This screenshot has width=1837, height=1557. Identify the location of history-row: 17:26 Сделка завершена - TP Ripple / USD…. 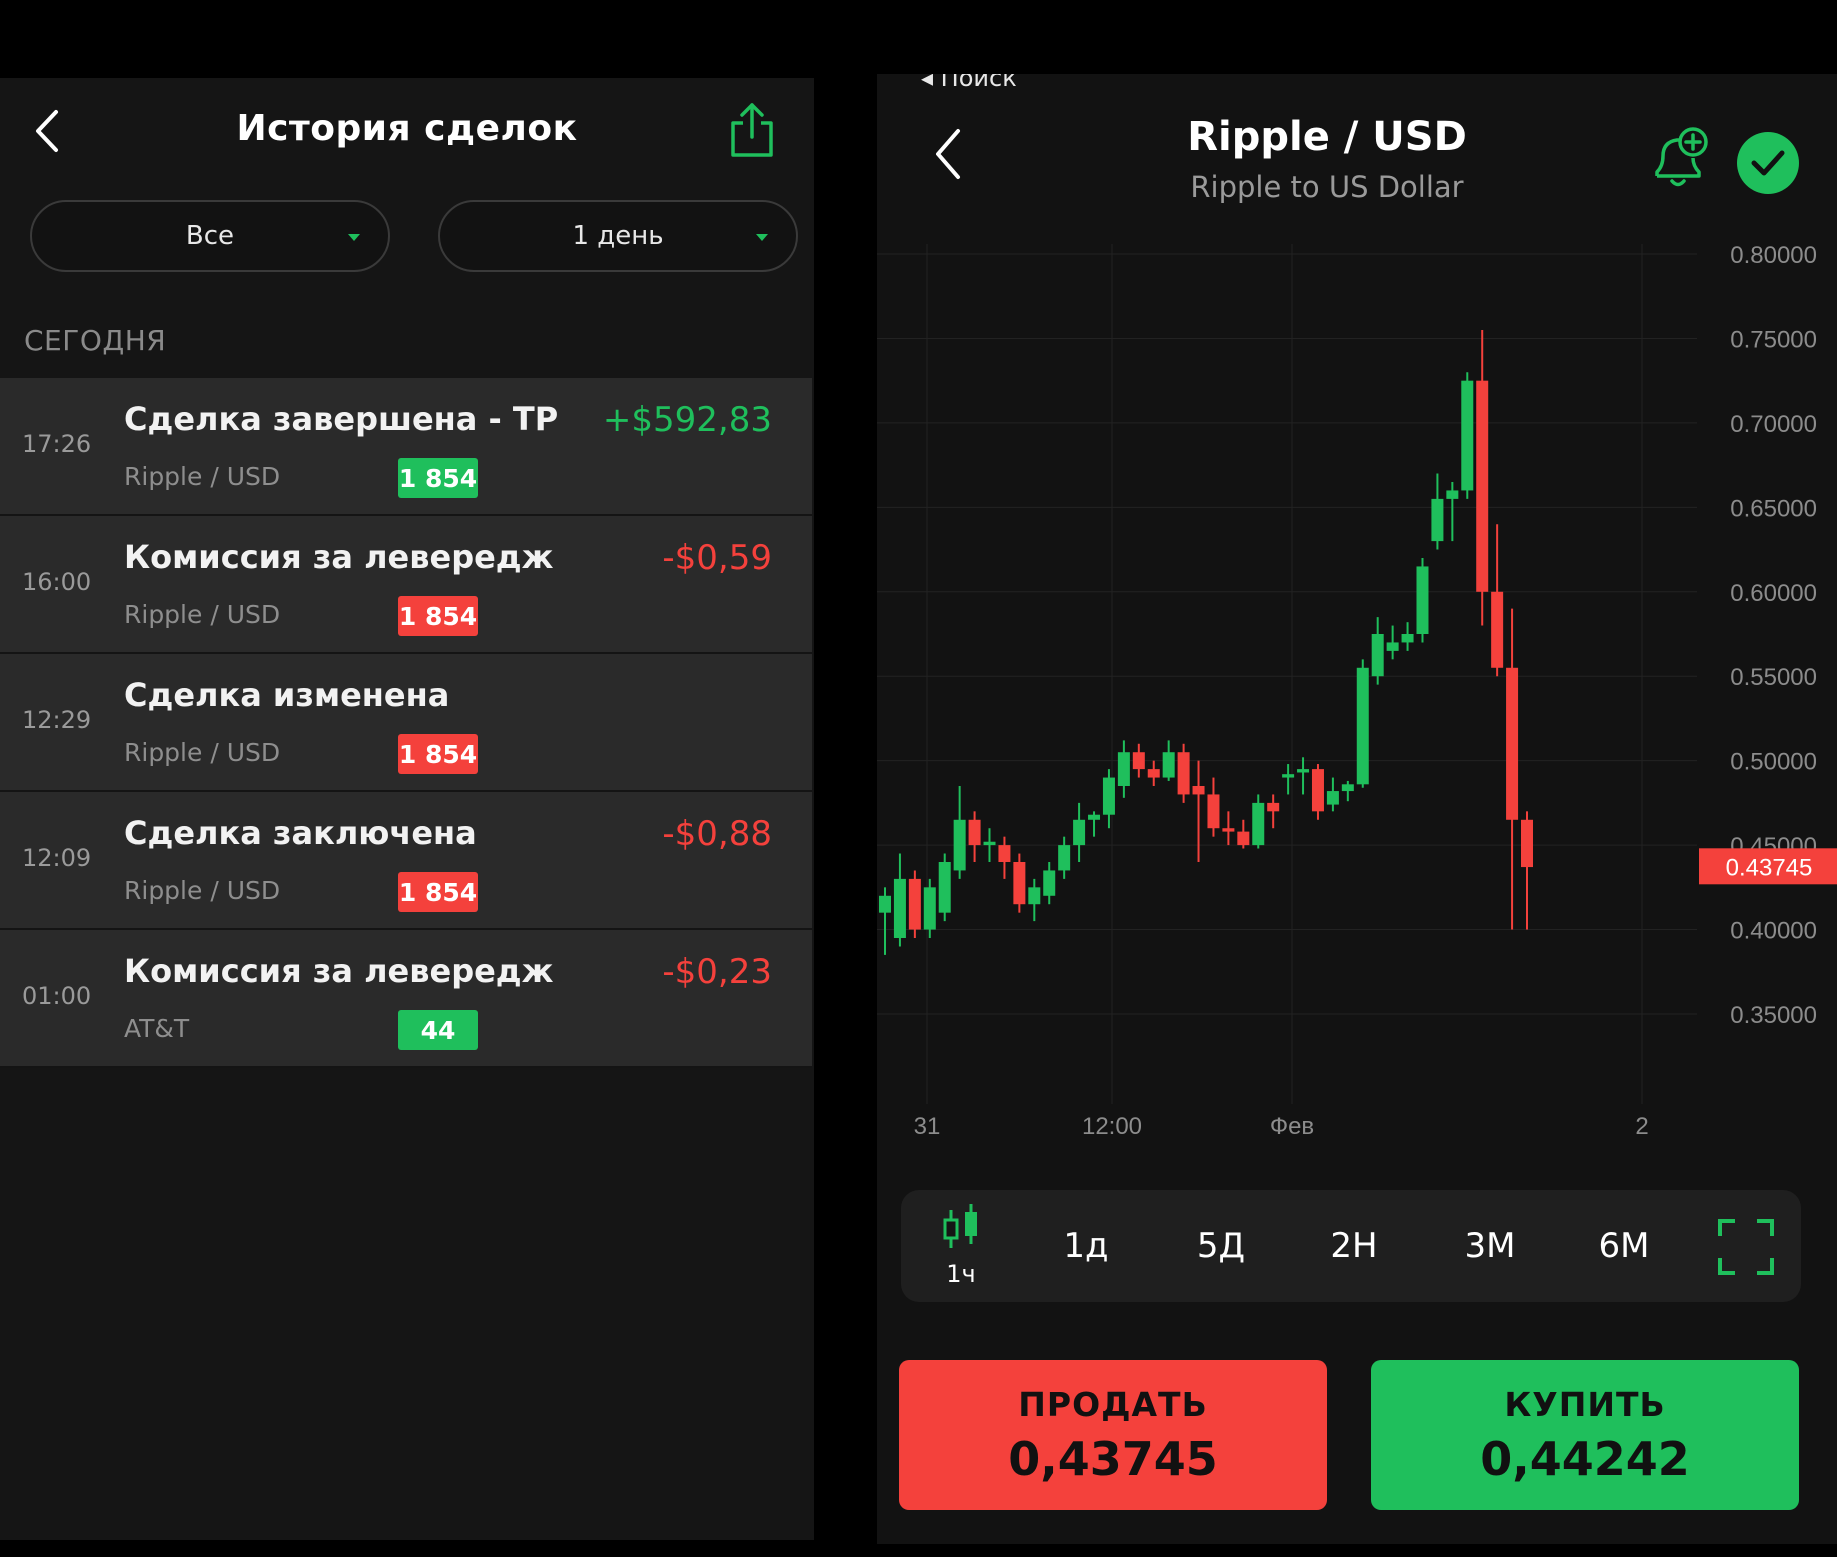
(406, 447).